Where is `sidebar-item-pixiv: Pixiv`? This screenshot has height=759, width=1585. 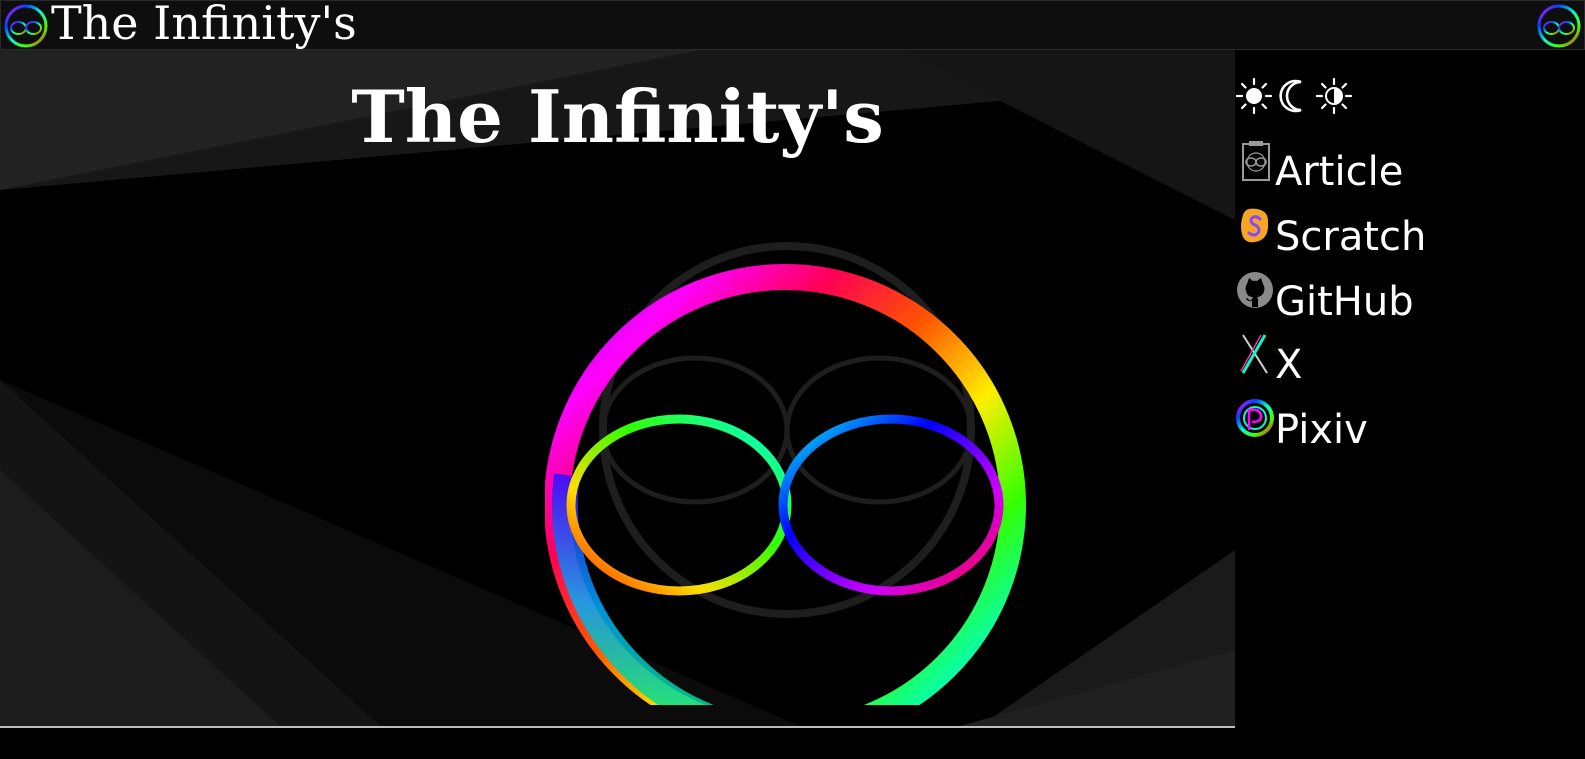
sidebar-item-pixiv: Pixiv is located at coordinates (1301, 426).